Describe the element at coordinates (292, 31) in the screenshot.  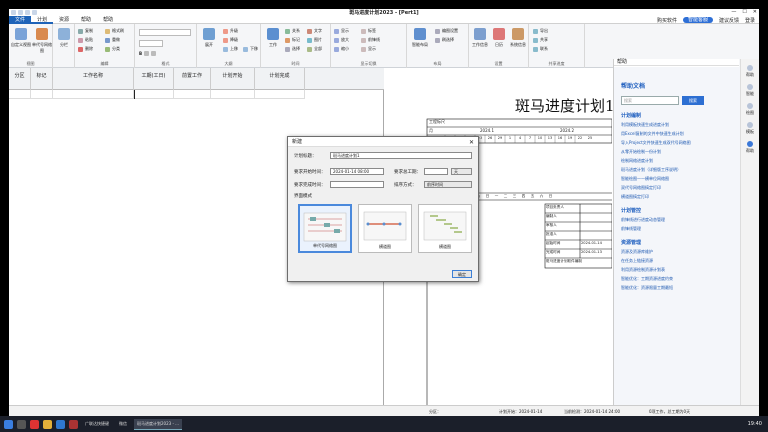
I see `relation-button: 关系` at that location.